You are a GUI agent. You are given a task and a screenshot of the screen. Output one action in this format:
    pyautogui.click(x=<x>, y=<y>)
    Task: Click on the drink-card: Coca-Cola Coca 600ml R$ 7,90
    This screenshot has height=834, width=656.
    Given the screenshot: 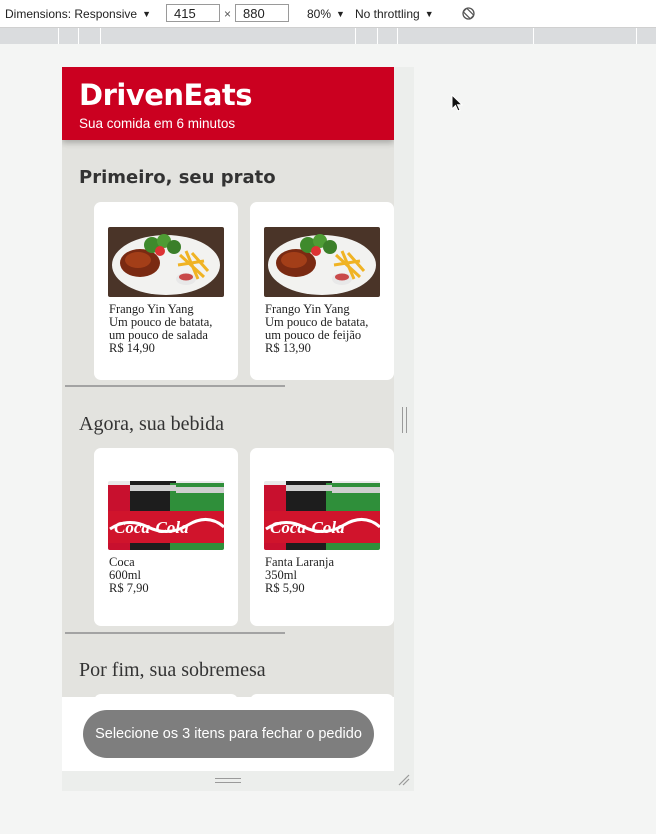 What is the action you would take?
    pyautogui.click(x=166, y=537)
    